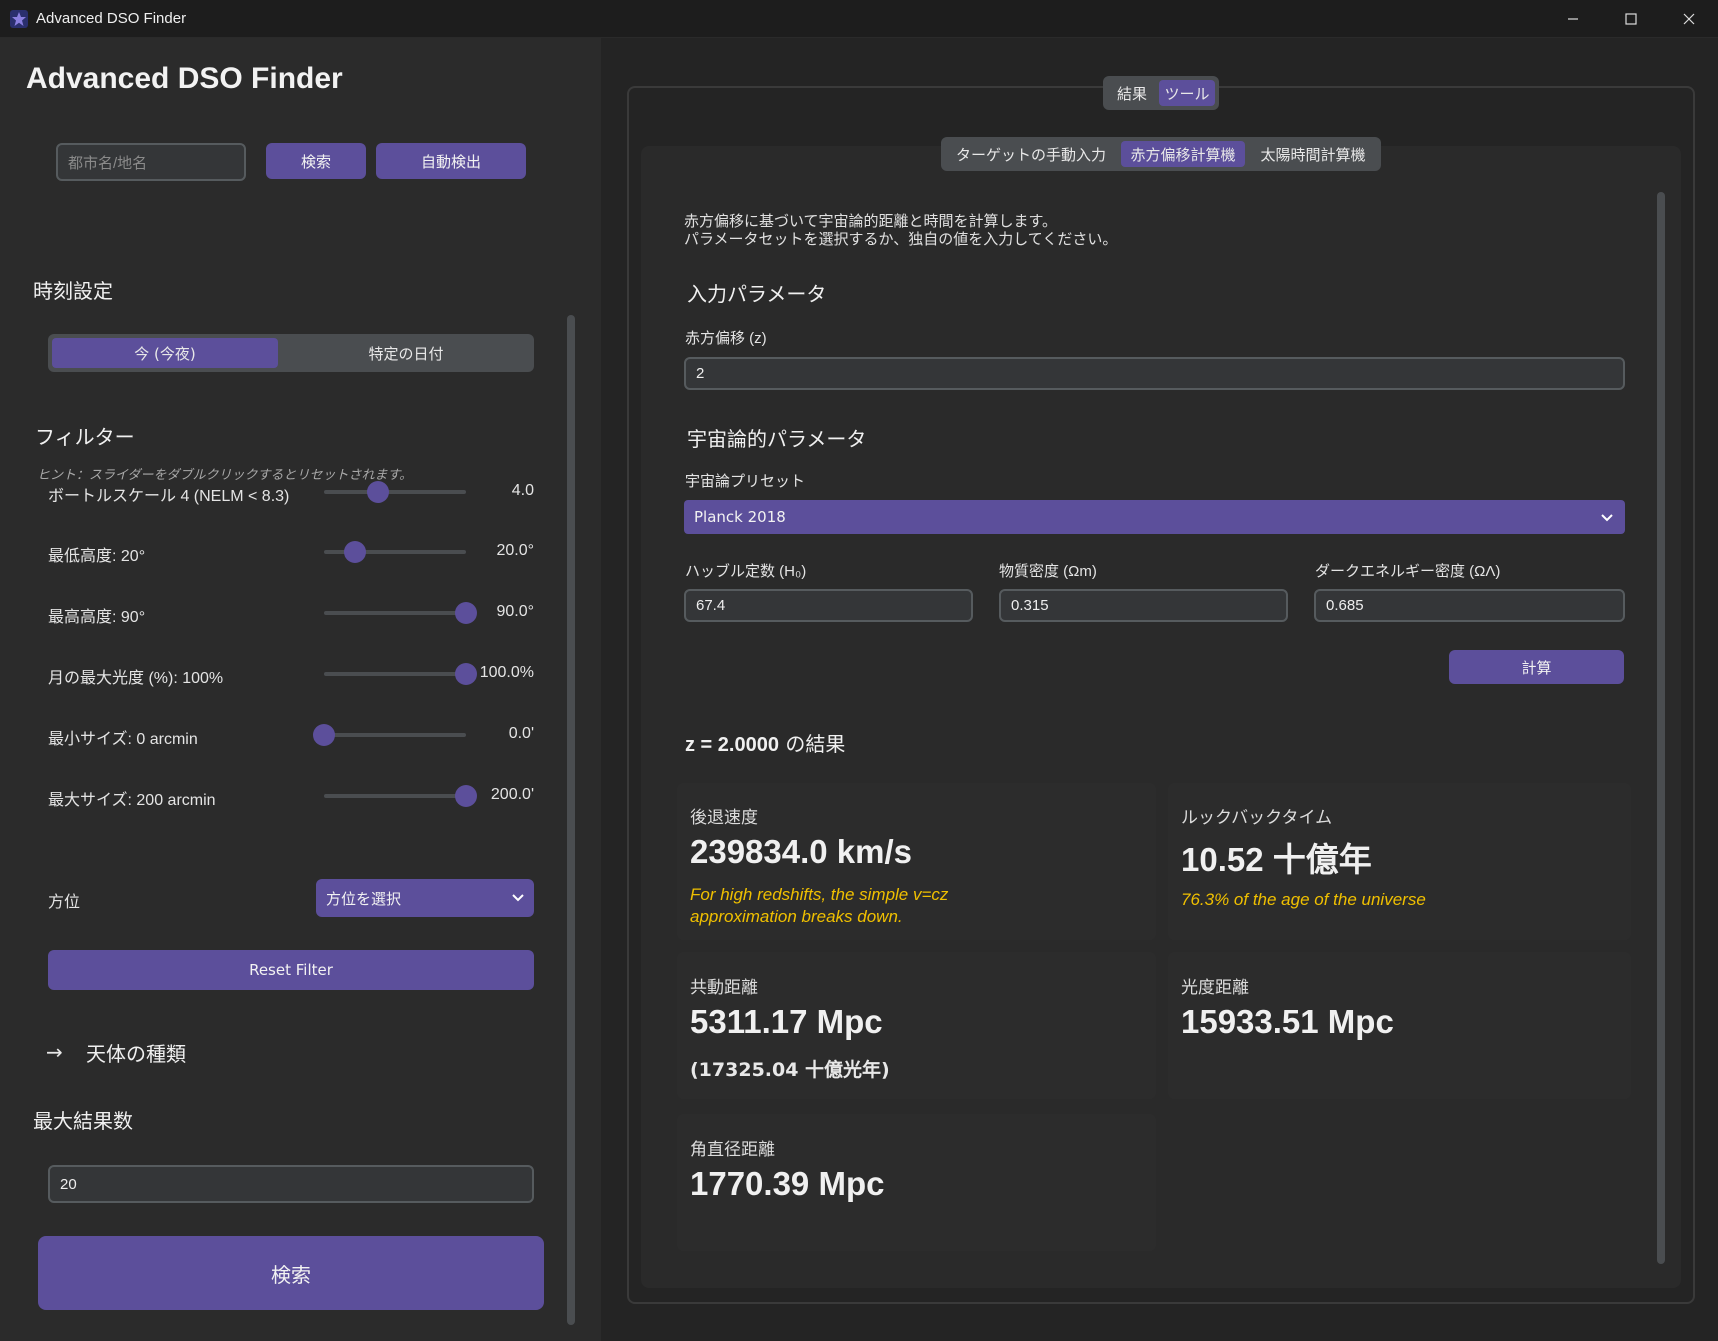  Describe the element at coordinates (521, 733) in the screenshot. I see `slider-value: 0.0'` at that location.